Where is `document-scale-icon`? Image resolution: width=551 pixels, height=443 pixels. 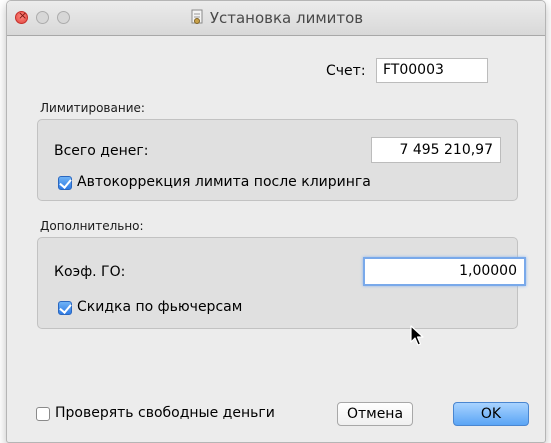 document-scale-icon is located at coordinates (197, 16).